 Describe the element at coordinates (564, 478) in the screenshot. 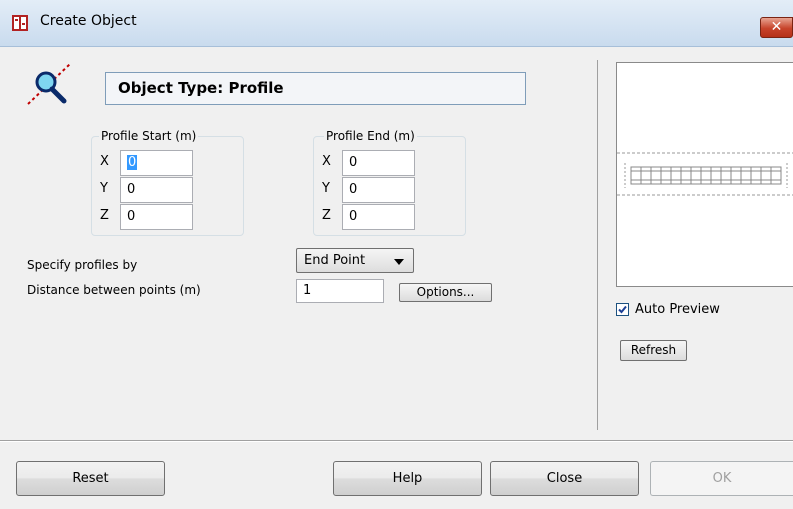

I see `close-button: Close` at that location.